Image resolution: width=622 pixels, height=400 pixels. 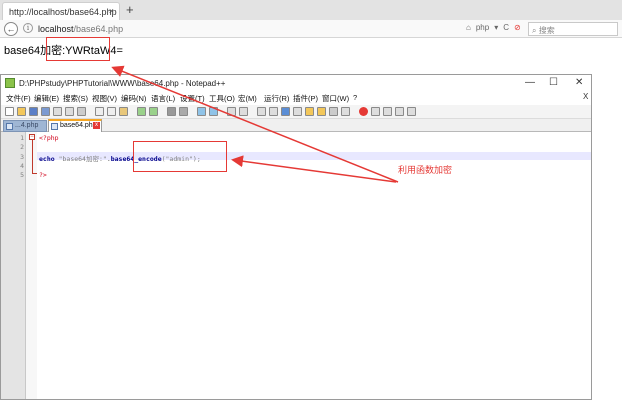 I want to click on menu-edit: 编辑(E), so click(x=46, y=98).